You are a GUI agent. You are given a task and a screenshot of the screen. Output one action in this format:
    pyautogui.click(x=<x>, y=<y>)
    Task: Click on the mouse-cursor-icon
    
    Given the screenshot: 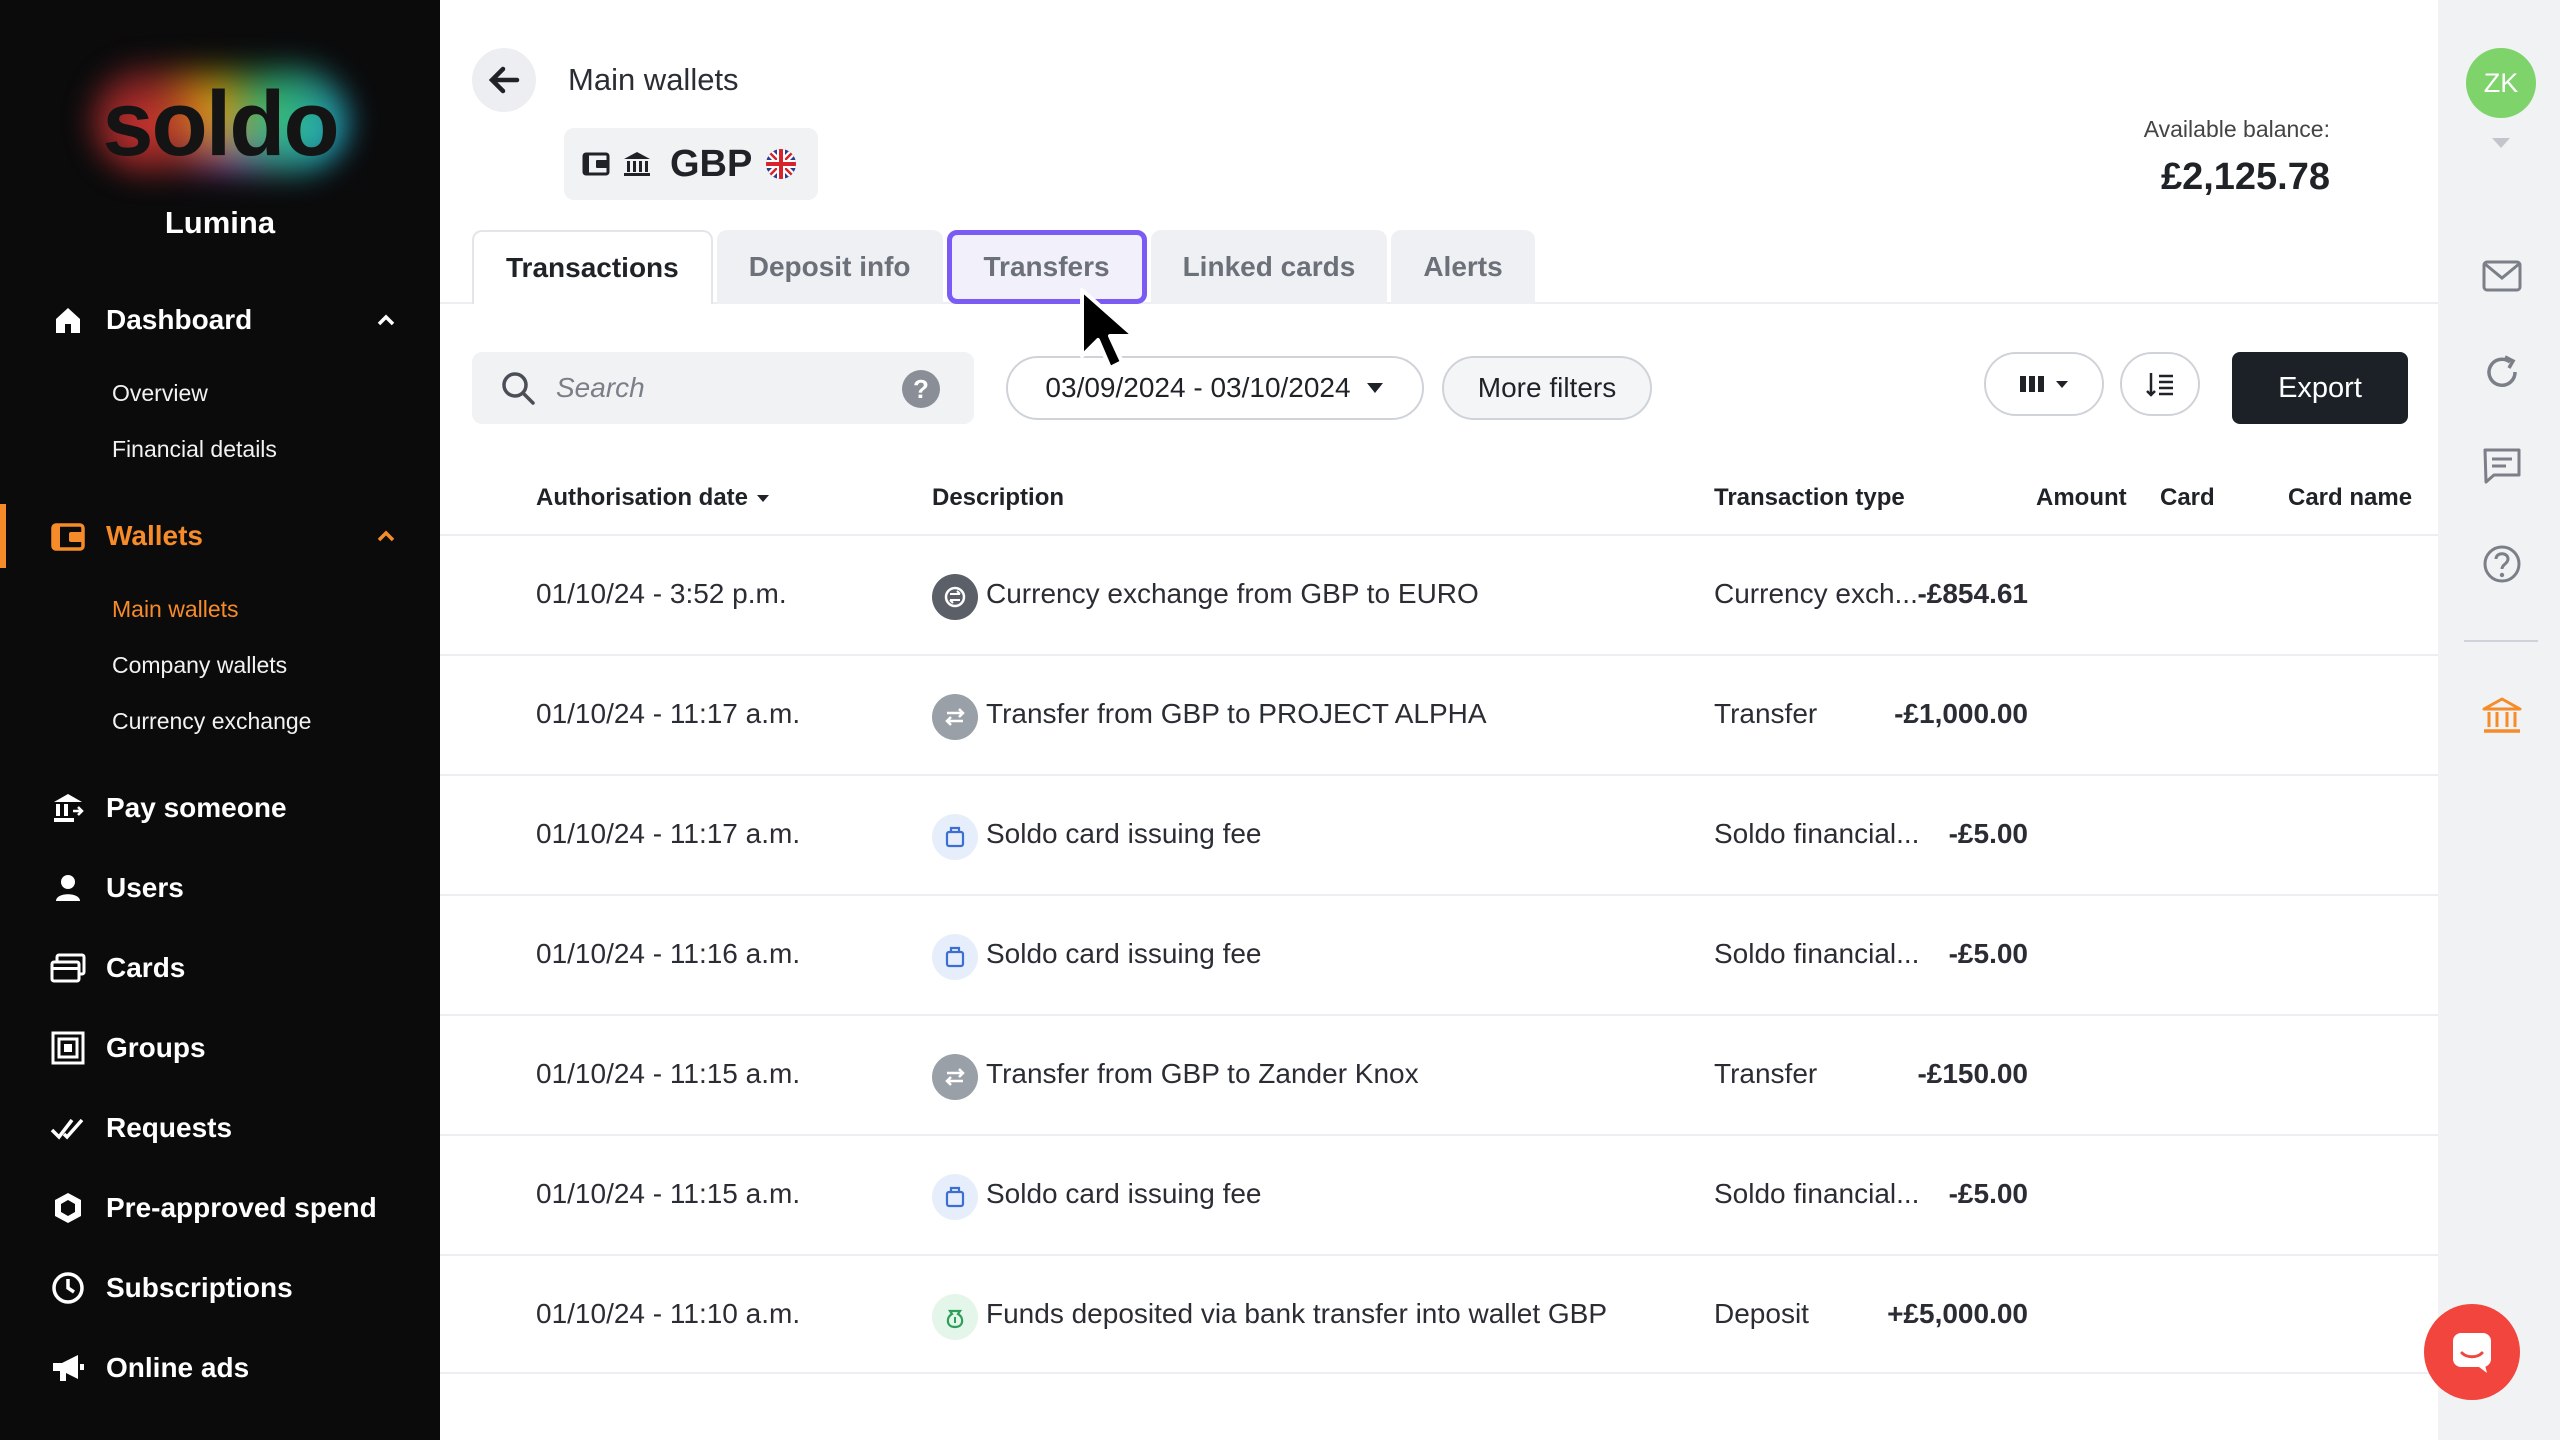 What is the action you would take?
    pyautogui.click(x=1108, y=329)
    